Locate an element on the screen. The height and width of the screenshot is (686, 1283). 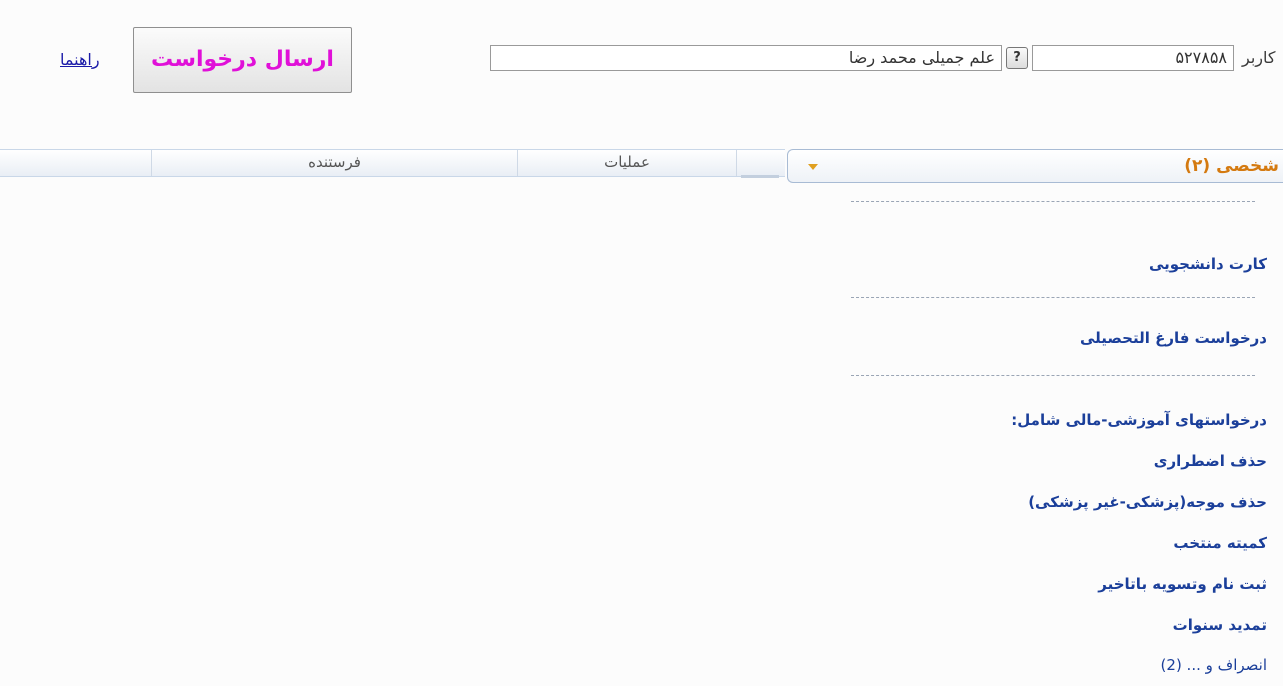
menu-item-emergency-drop: حذف اضطراری is located at coordinates (1210, 461).